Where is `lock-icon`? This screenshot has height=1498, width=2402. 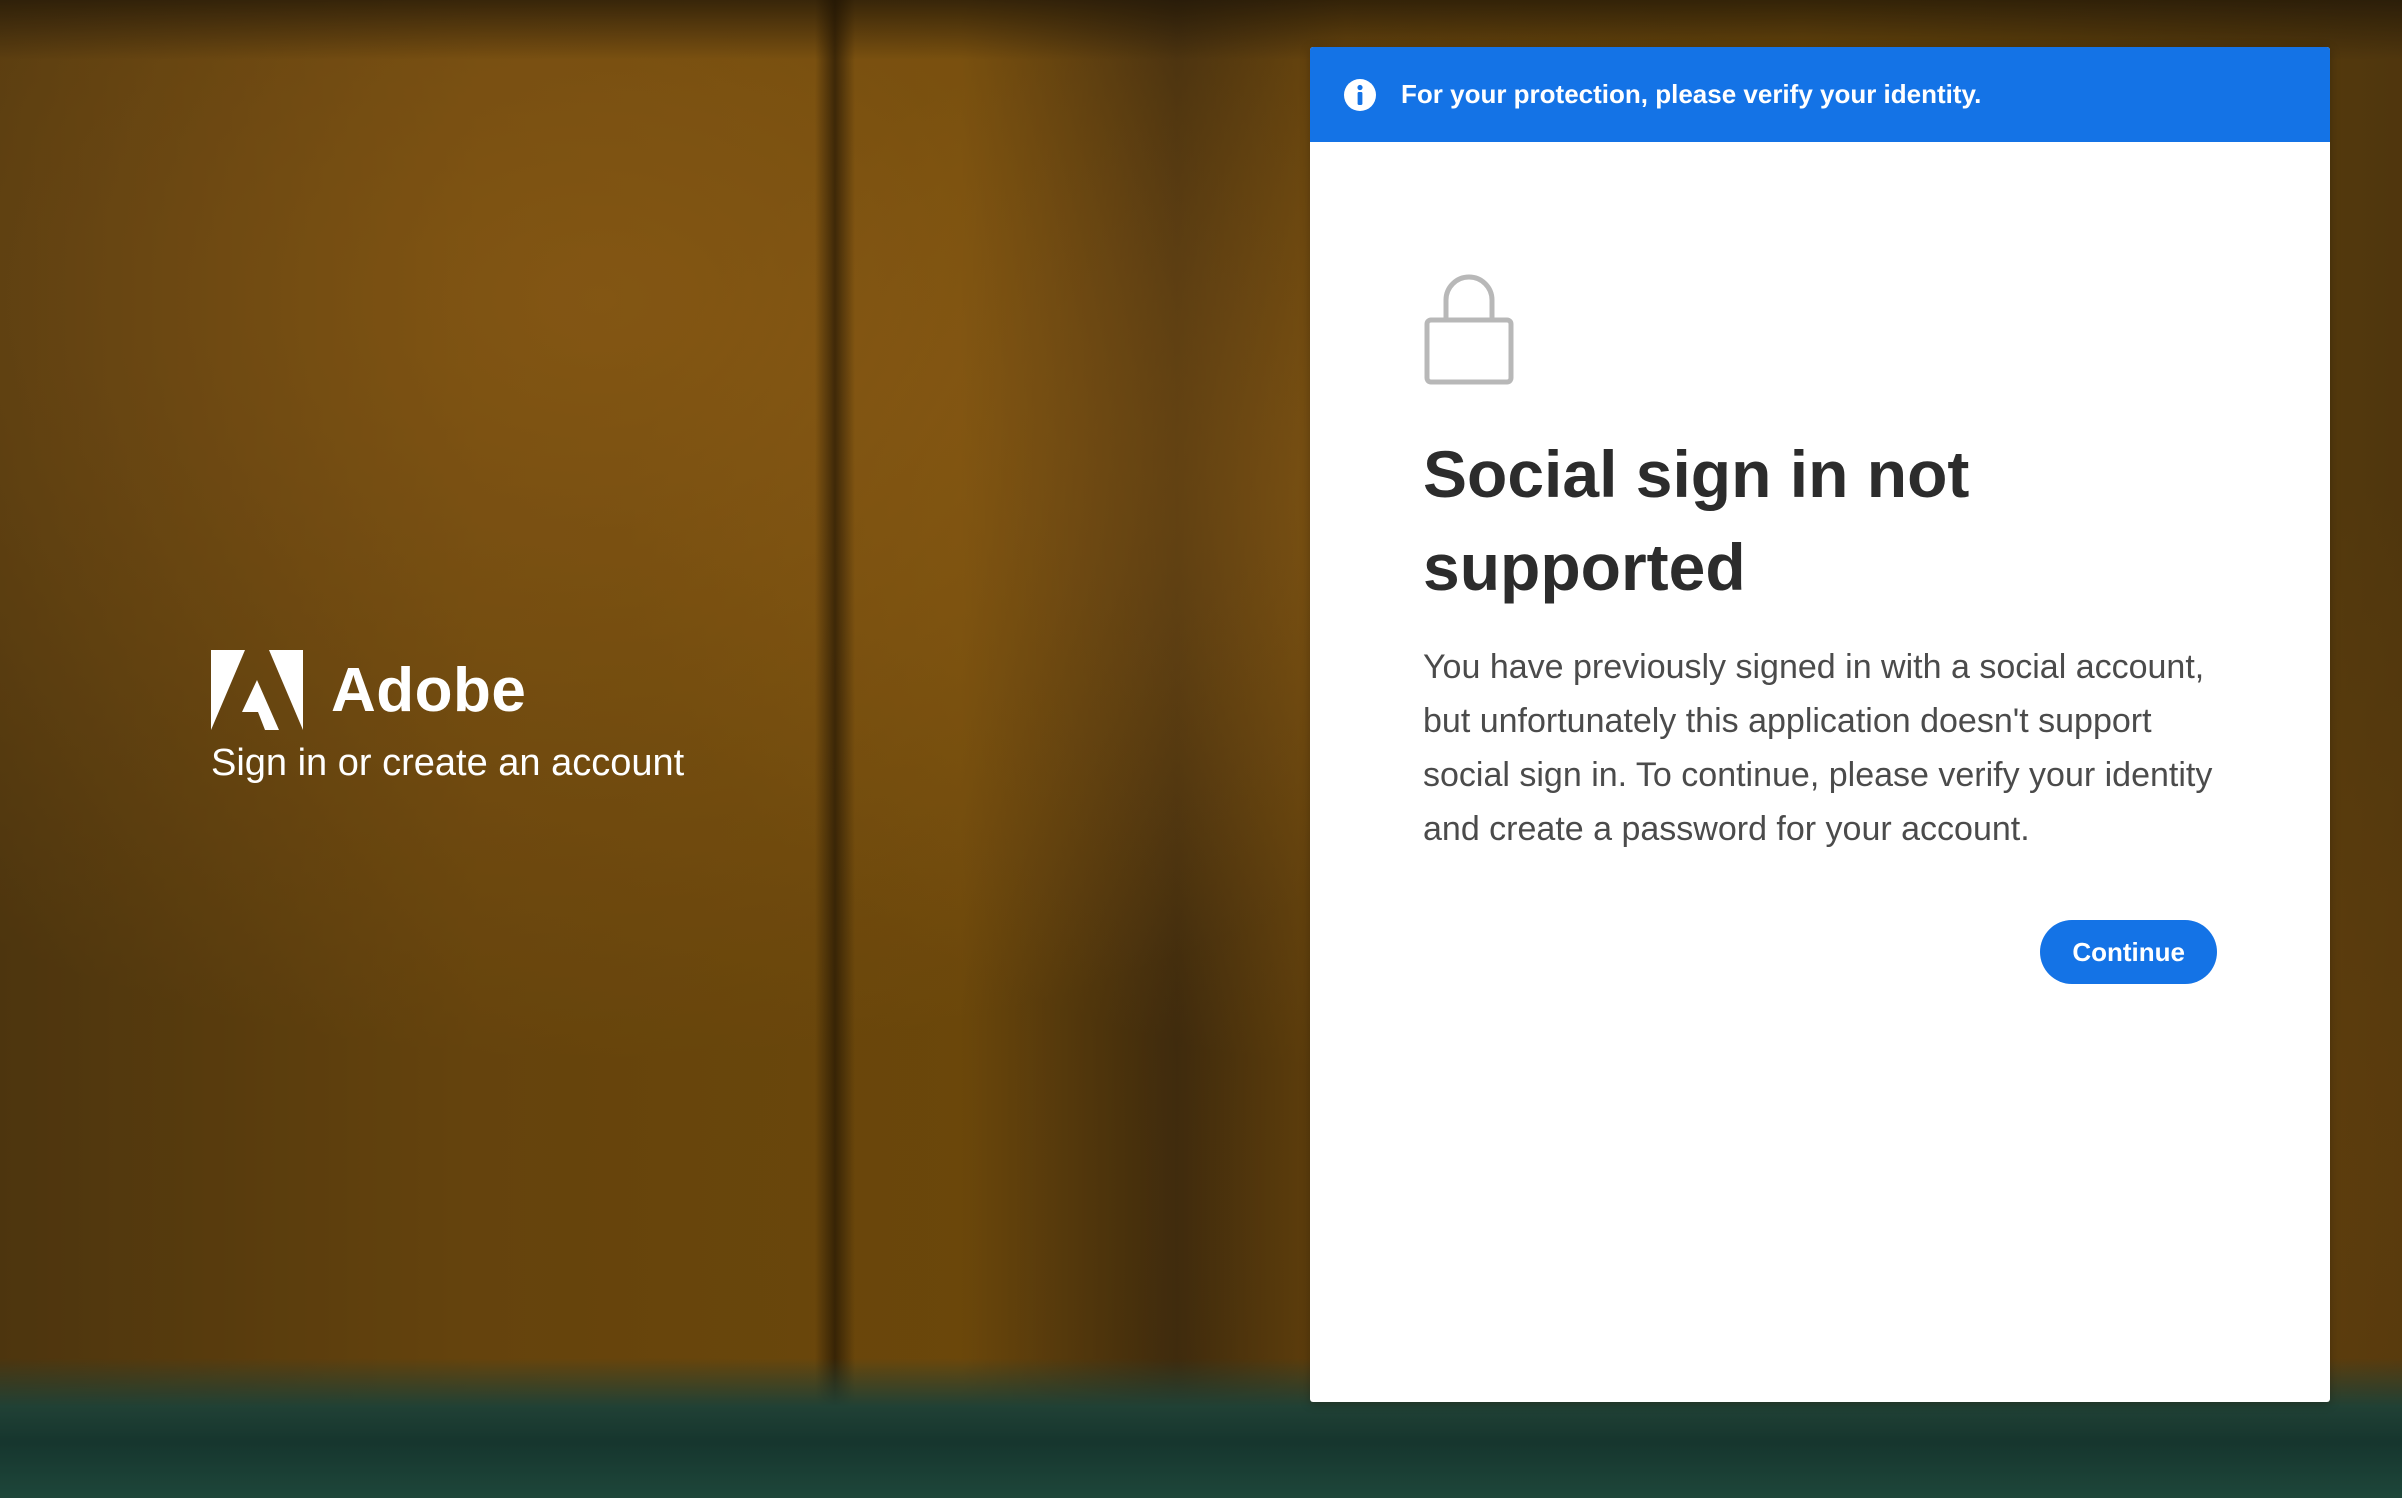 lock-icon is located at coordinates (1469, 329).